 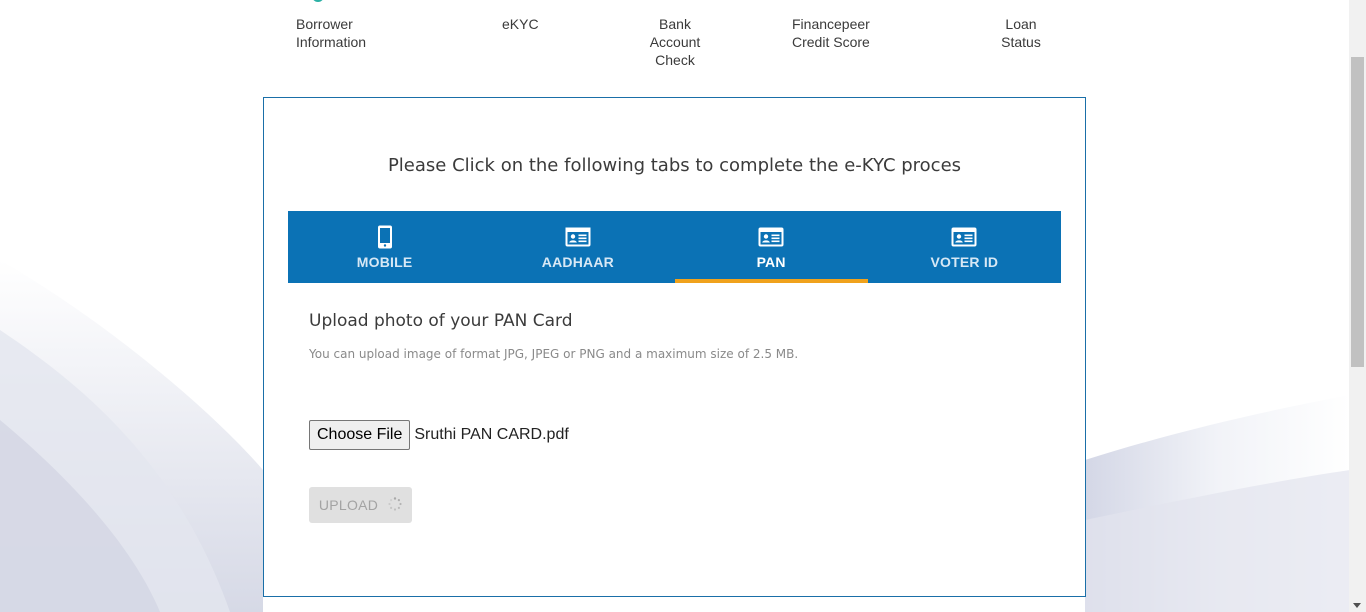 What do you see at coordinates (675, 42) in the screenshot?
I see `step-bank-account-check: Bank Account Check` at bounding box center [675, 42].